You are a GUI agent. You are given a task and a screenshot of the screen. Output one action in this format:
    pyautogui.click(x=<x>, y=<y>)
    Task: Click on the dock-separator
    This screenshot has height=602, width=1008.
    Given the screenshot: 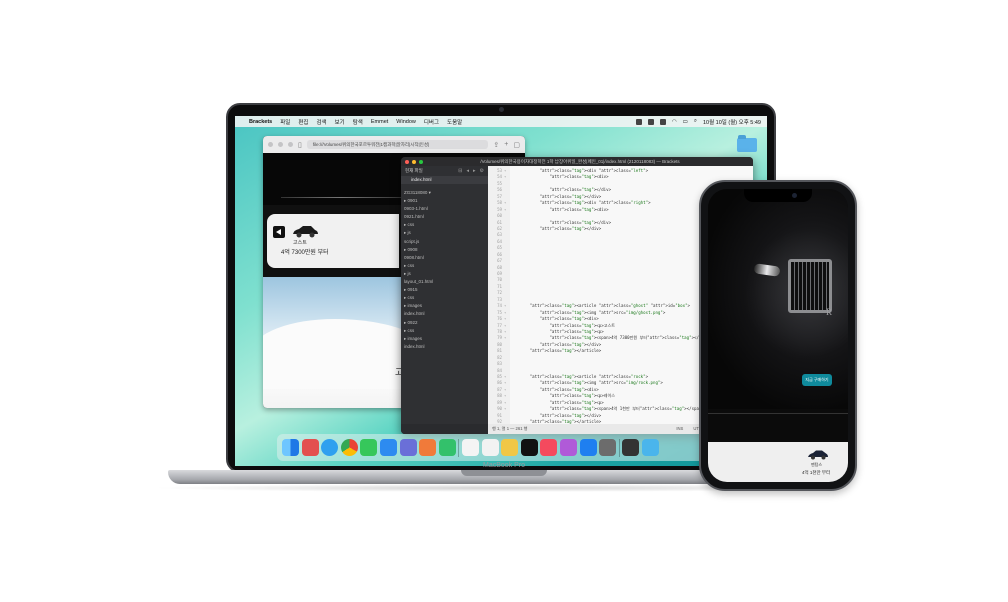 What is the action you would take?
    pyautogui.click(x=619, y=447)
    